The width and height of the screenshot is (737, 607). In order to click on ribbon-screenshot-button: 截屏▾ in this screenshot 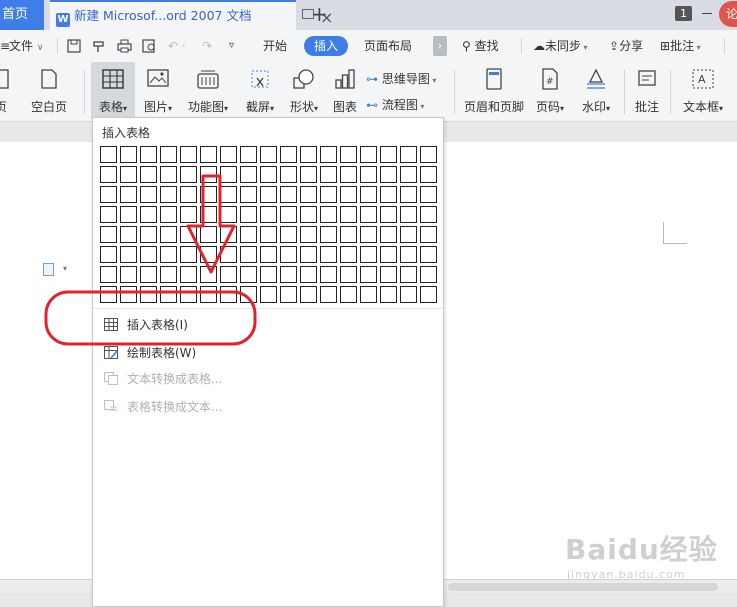, I will do `click(260, 91)`.